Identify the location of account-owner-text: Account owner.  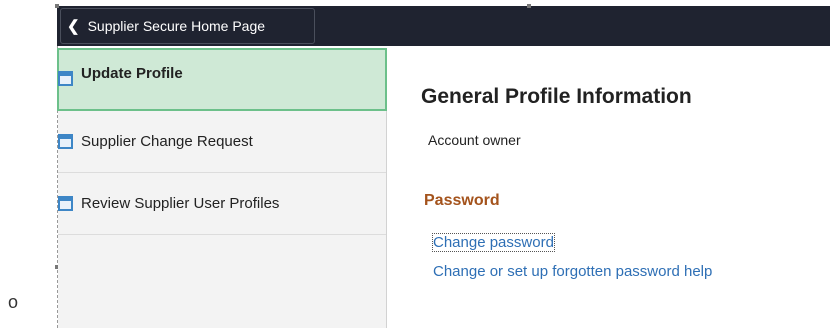
(474, 140).